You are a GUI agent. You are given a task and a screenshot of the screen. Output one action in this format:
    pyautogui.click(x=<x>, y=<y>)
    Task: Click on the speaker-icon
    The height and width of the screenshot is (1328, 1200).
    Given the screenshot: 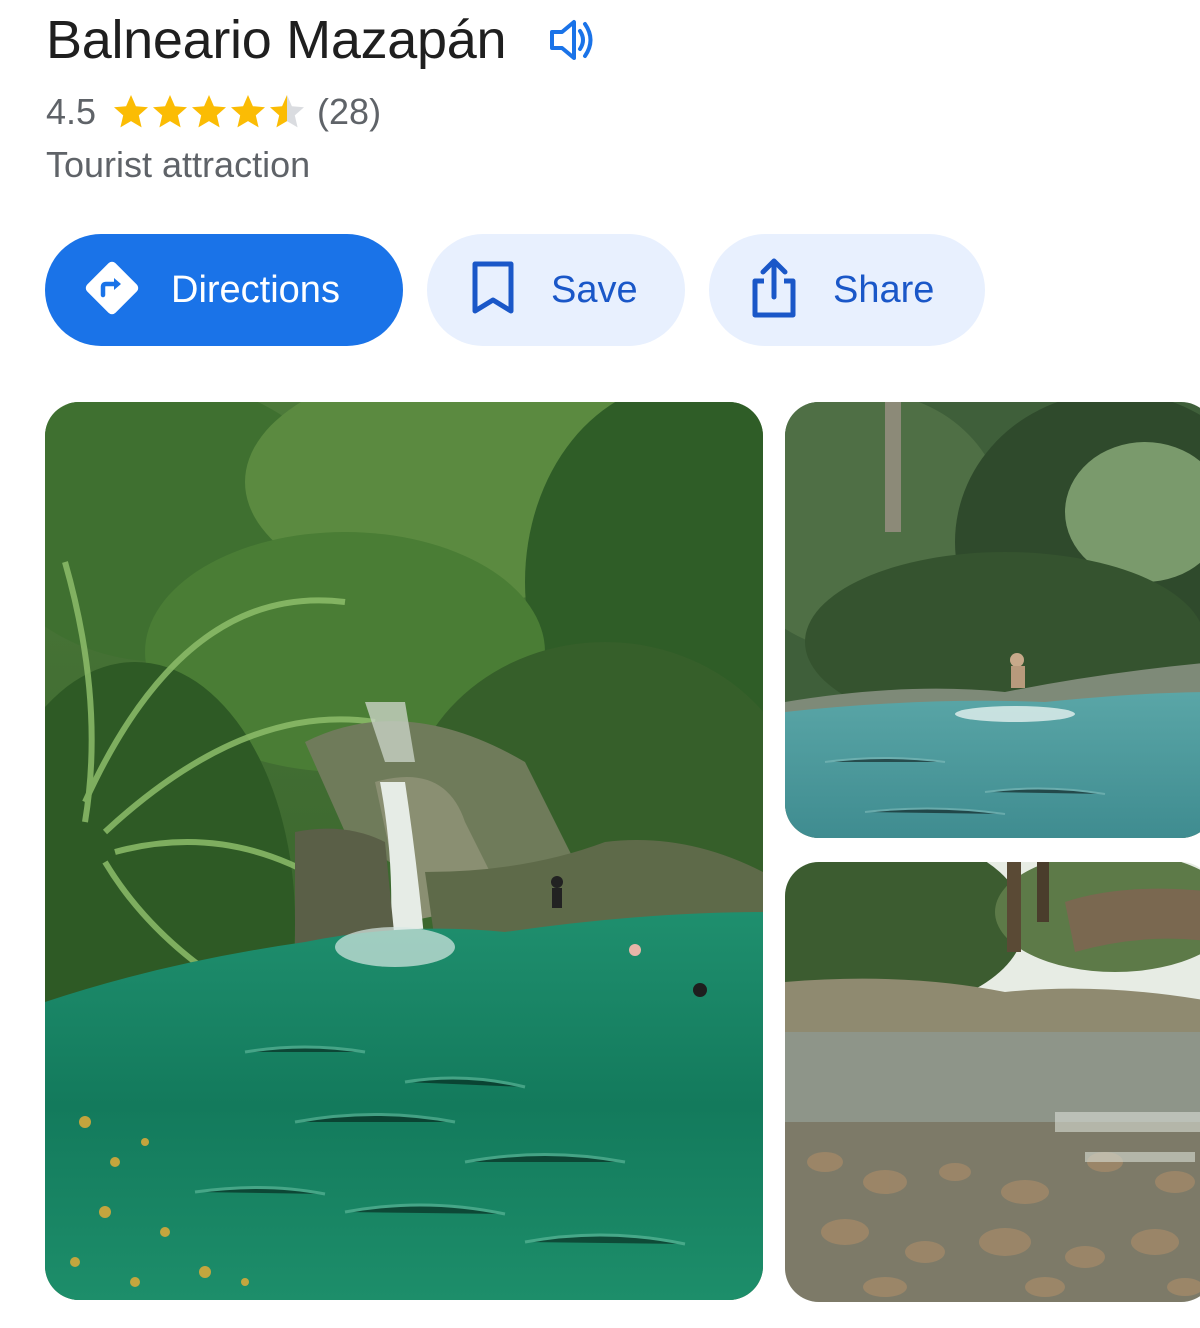 What is the action you would take?
    pyautogui.click(x=572, y=40)
    